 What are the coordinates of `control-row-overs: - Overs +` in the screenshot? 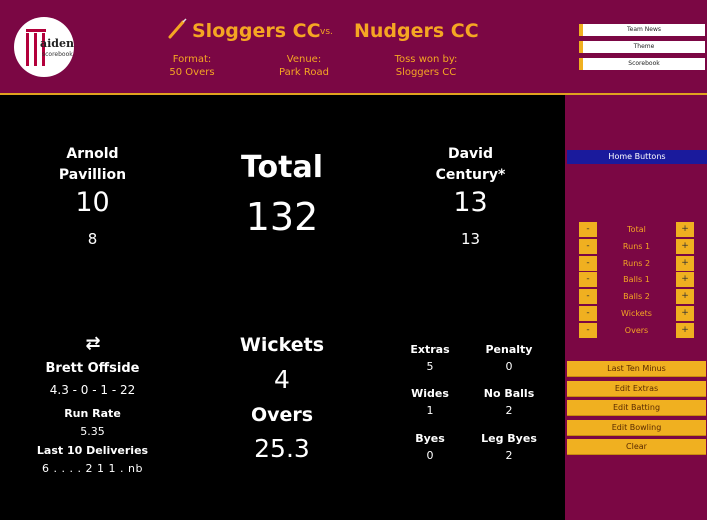 It's located at (636, 330).